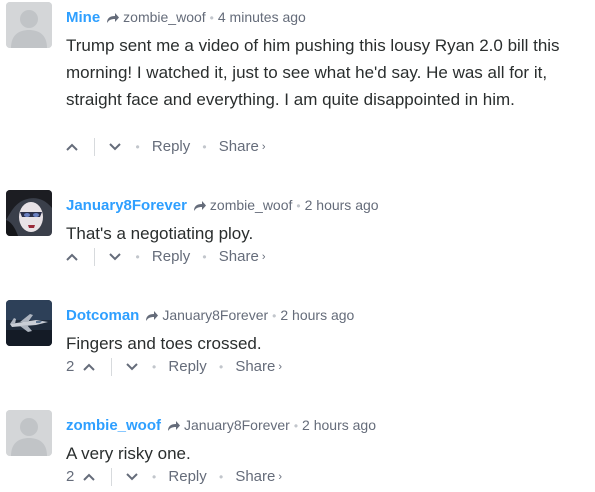  What do you see at coordinates (160, 233) in the screenshot?
I see `comment-text: That's a negotiating ploy.` at bounding box center [160, 233].